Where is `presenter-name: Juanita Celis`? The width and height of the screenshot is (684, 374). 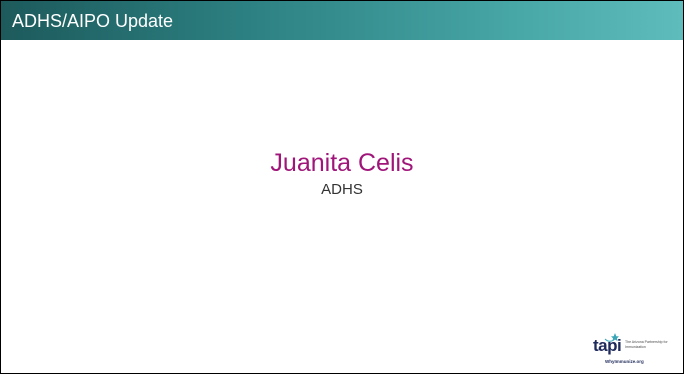
presenter-name: Juanita Celis is located at coordinates (342, 163).